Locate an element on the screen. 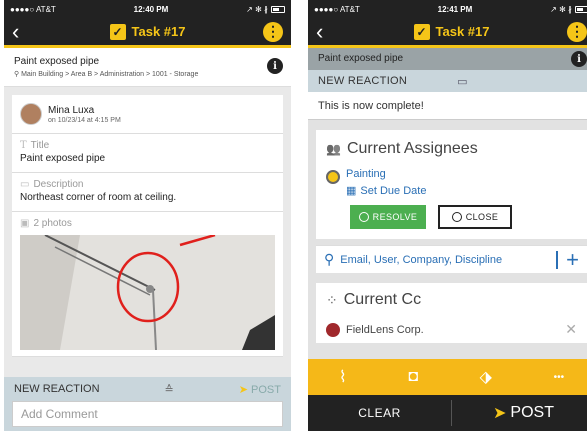  check-icon: ✓ is located at coordinates (421, 31).